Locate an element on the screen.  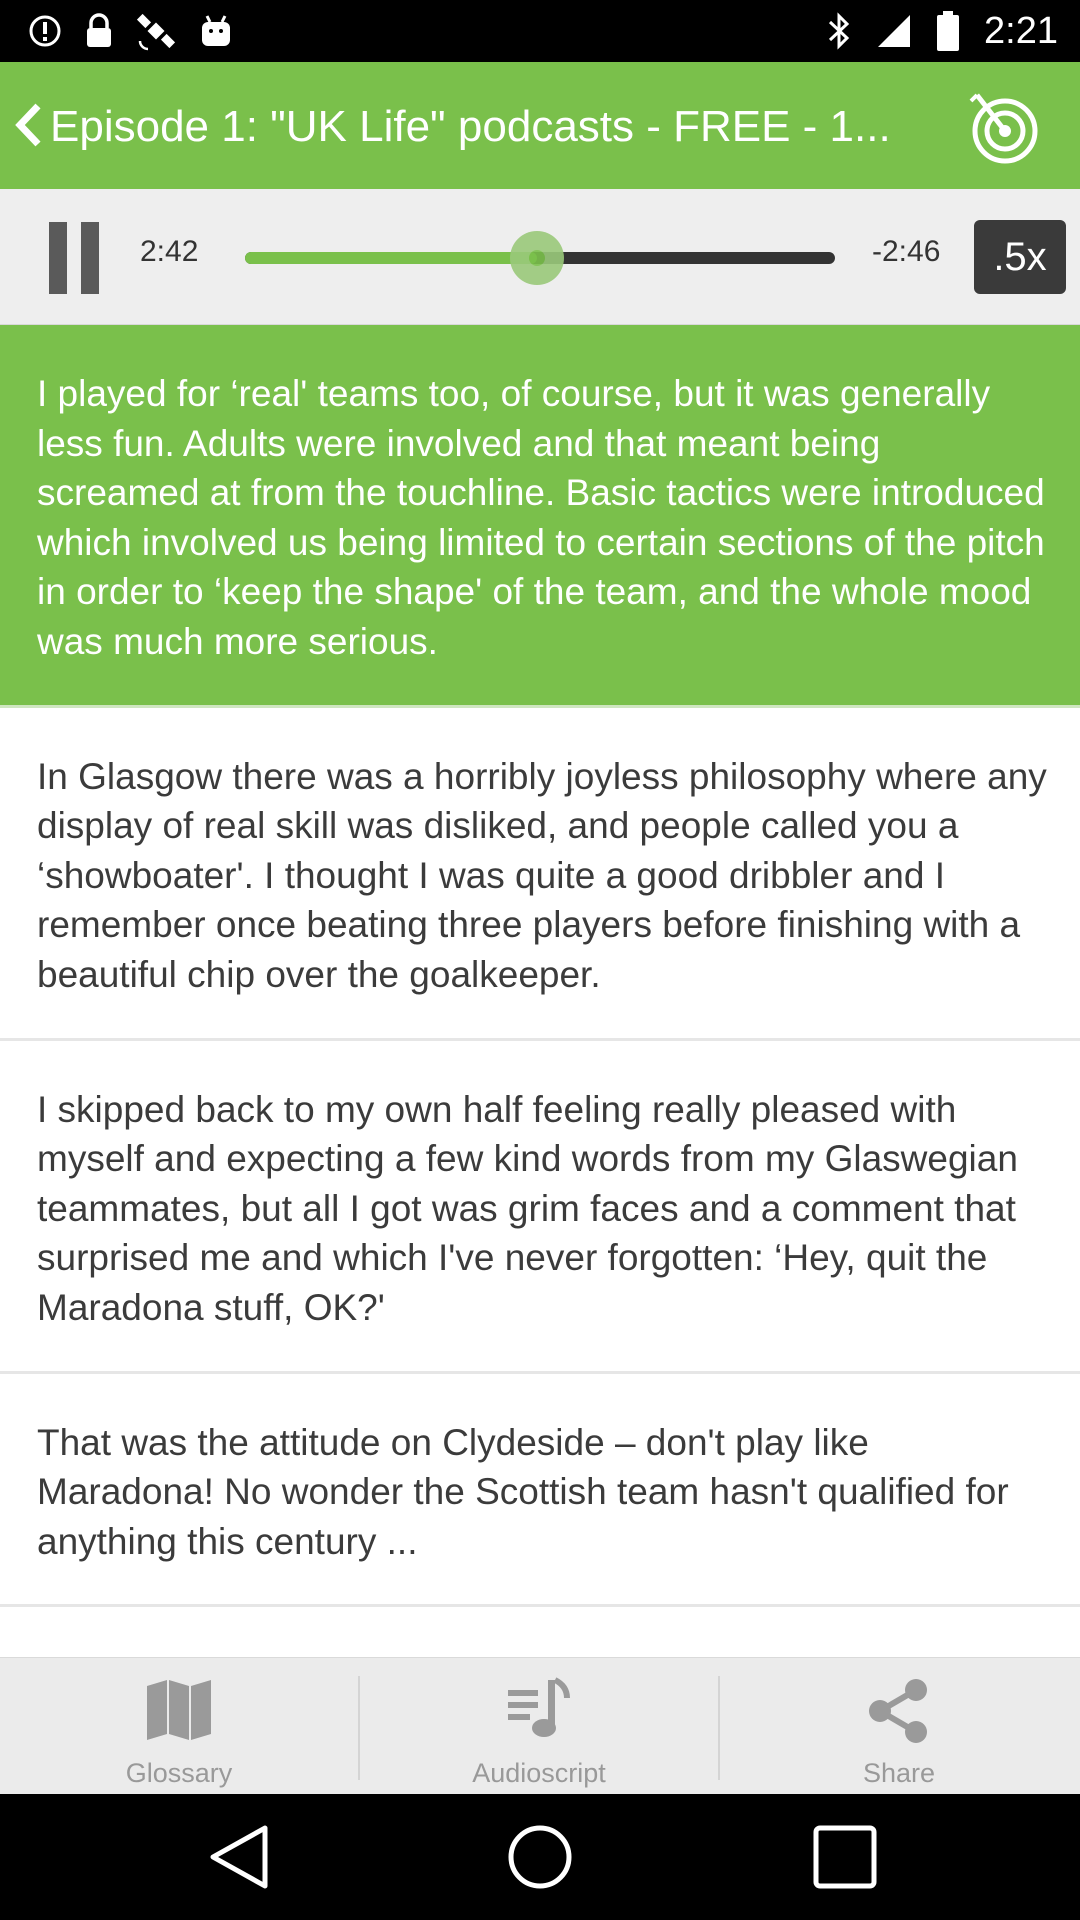
glossary-label: Glossary is located at coordinates (179, 1773).